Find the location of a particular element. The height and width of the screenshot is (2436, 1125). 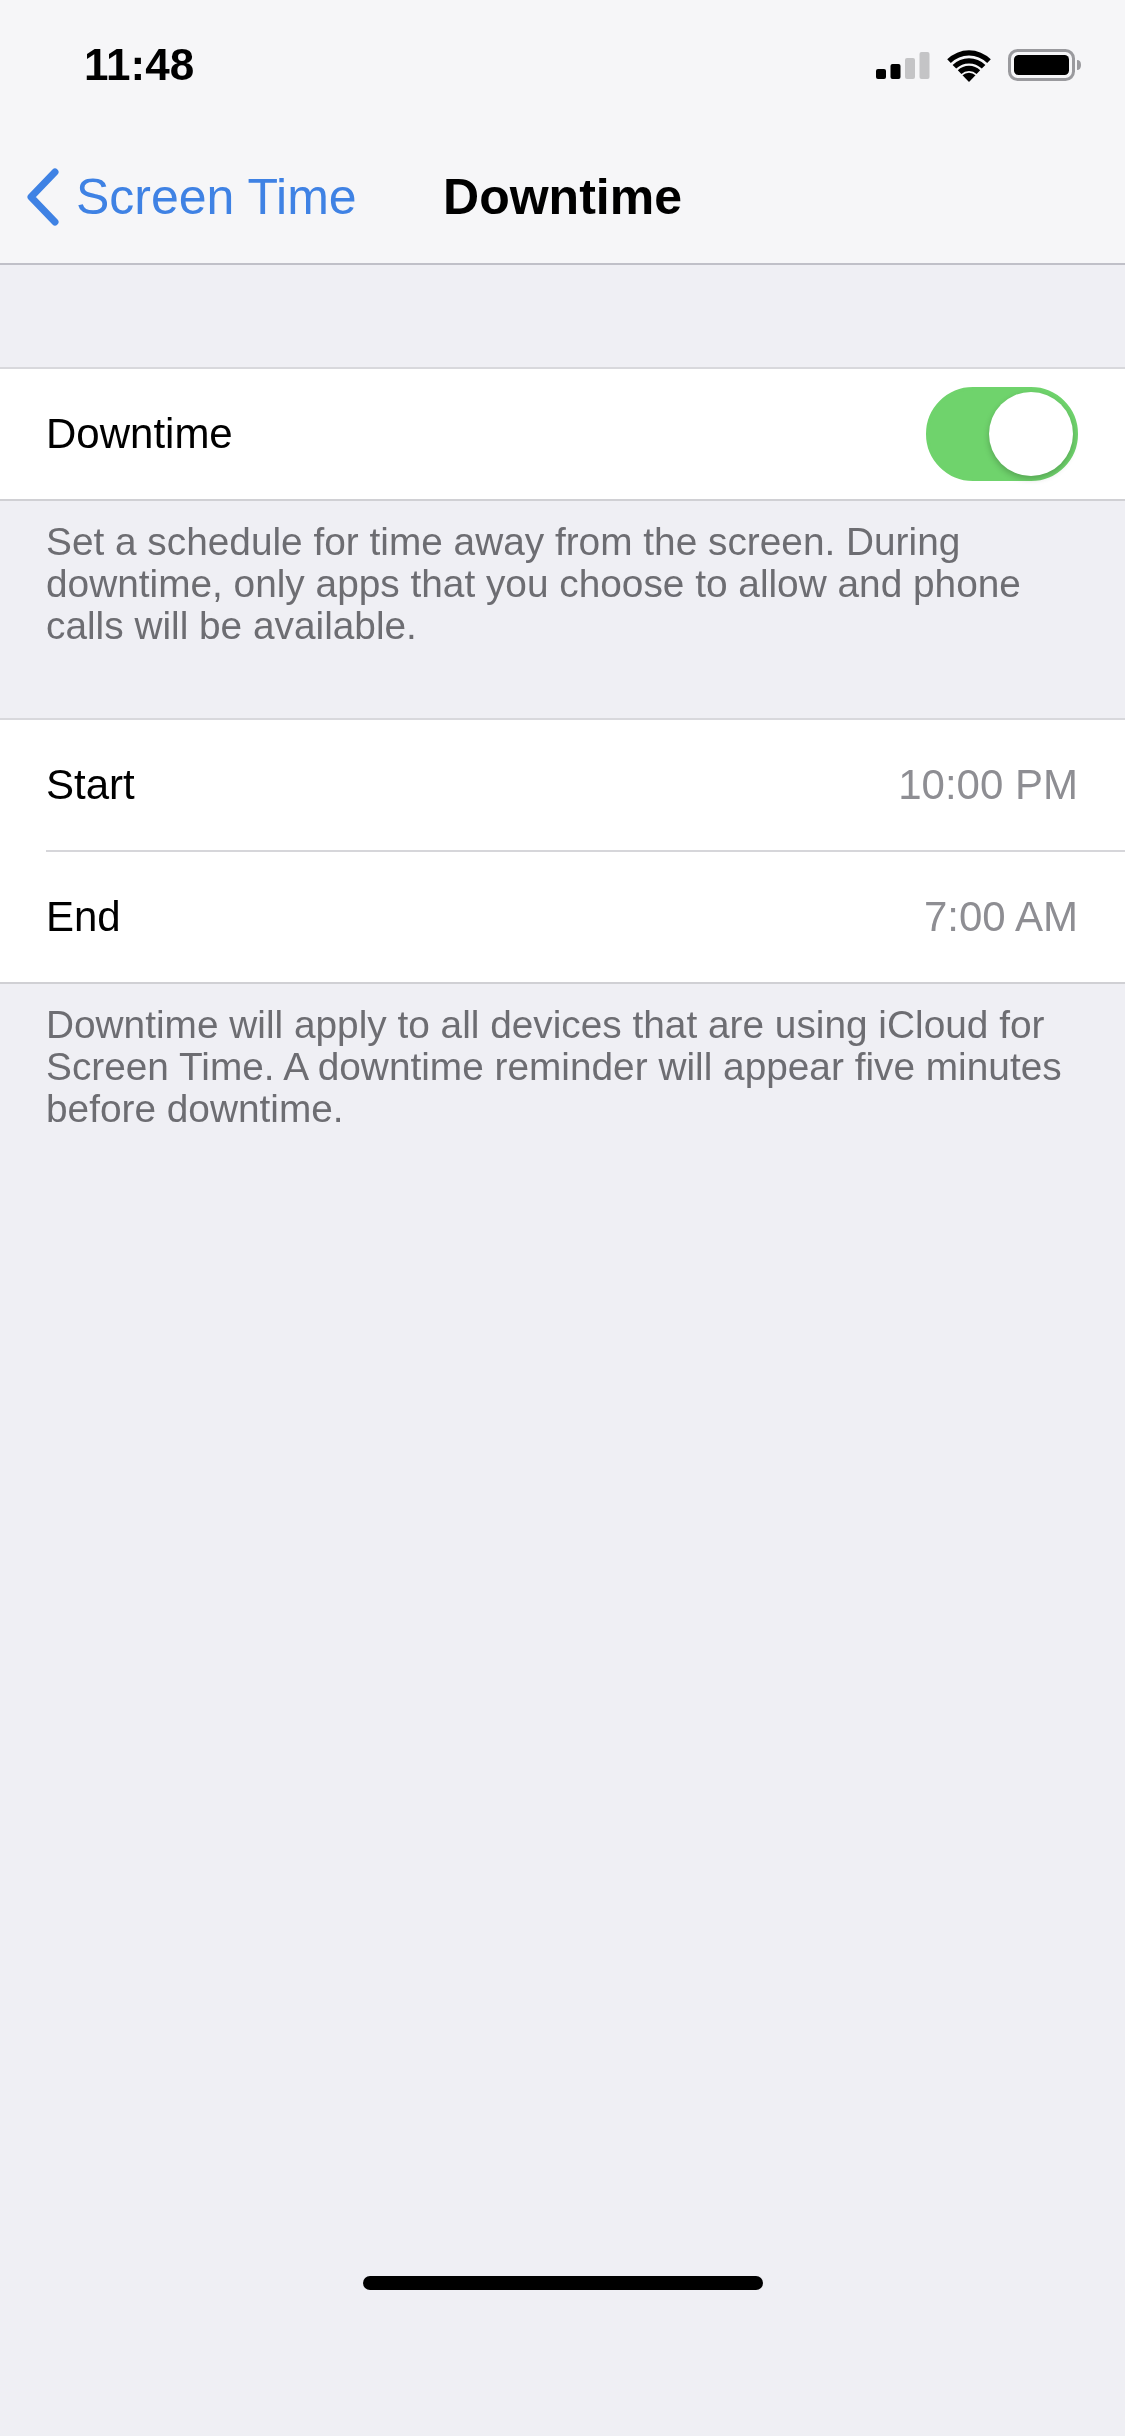

row-value: 10:00 PM is located at coordinates (988, 785).